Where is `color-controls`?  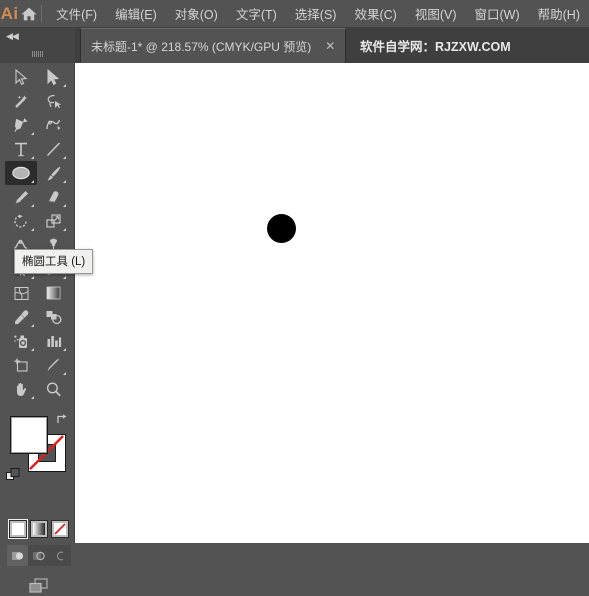 color-controls is located at coordinates (37, 500).